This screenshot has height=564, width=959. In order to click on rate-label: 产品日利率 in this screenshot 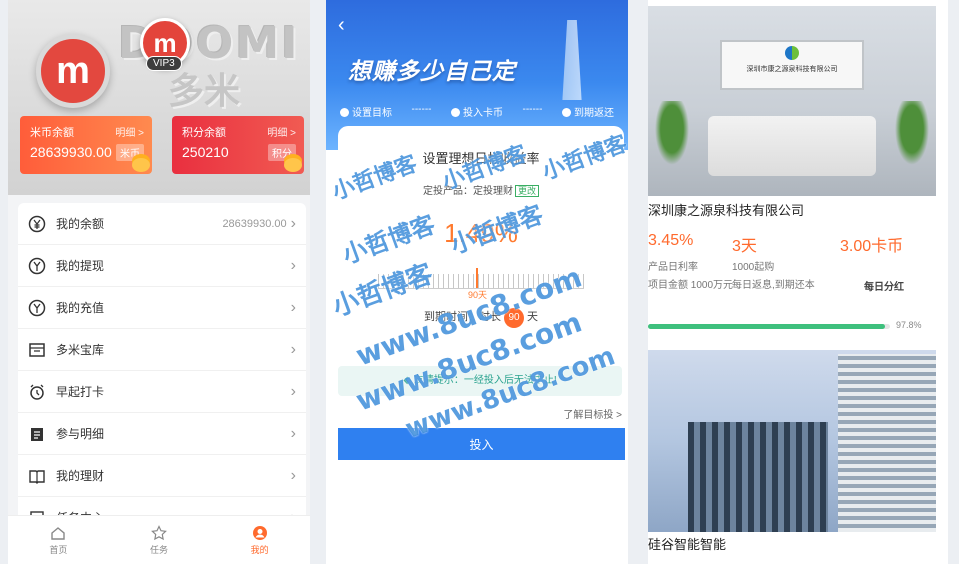, I will do `click(673, 267)`.